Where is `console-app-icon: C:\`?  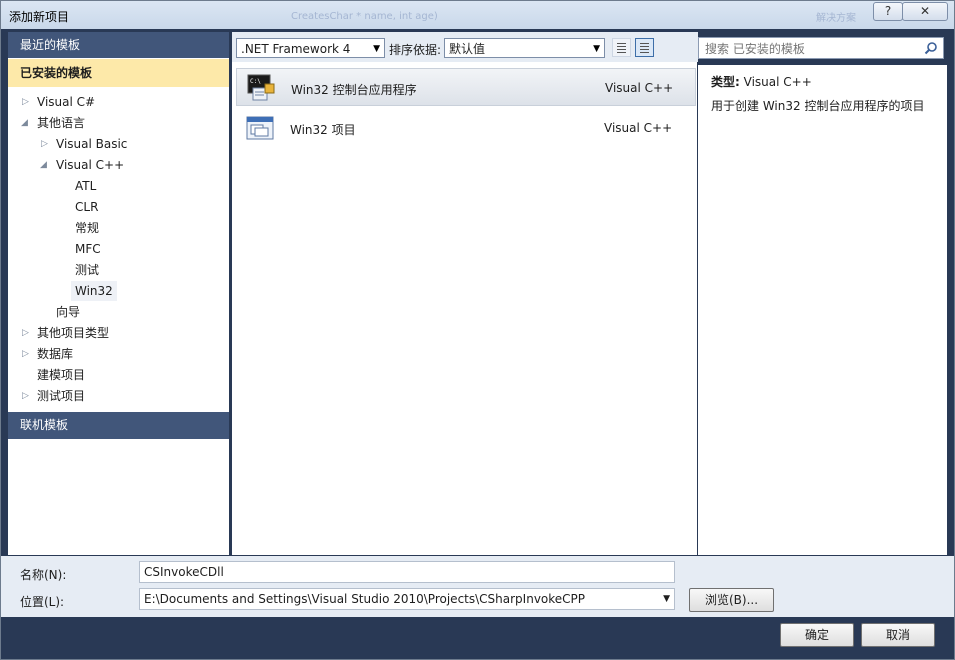 console-app-icon: C:\ is located at coordinates (261, 87).